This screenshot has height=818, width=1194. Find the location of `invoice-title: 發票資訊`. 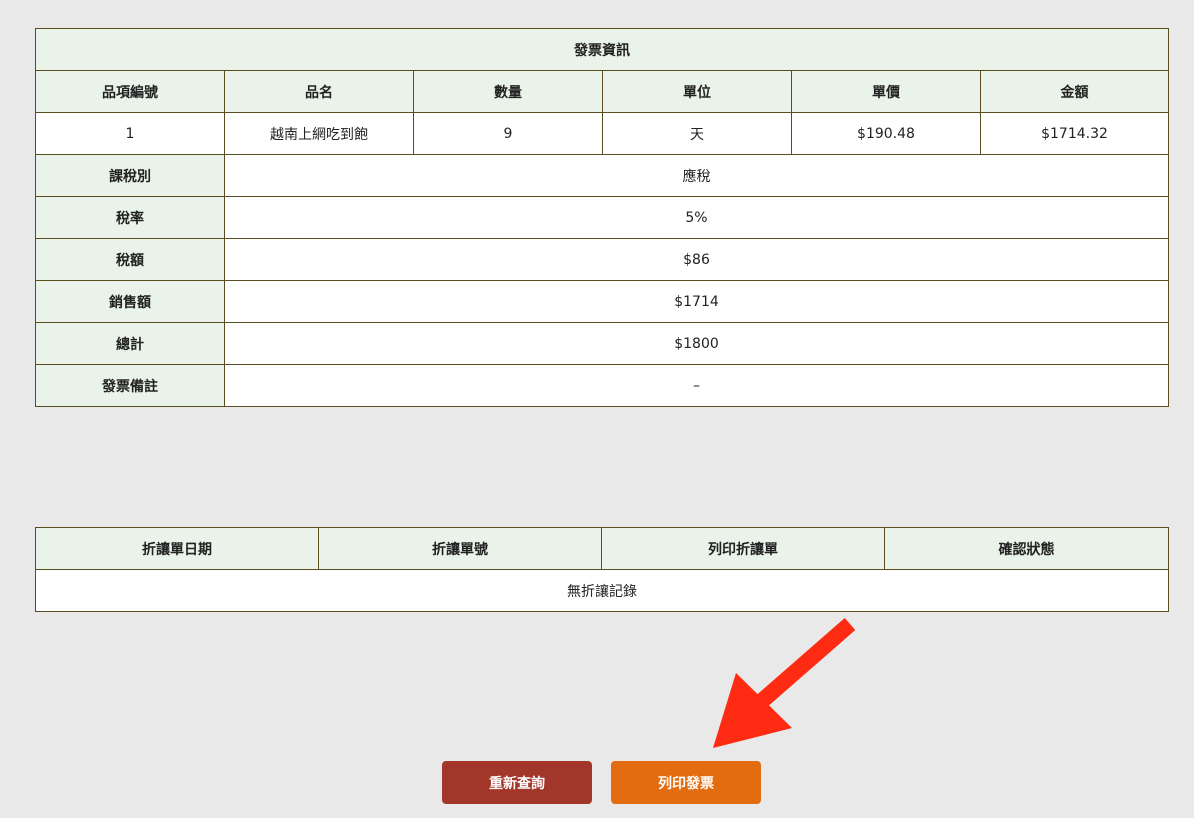

invoice-title: 發票資訊 is located at coordinates (602, 49).